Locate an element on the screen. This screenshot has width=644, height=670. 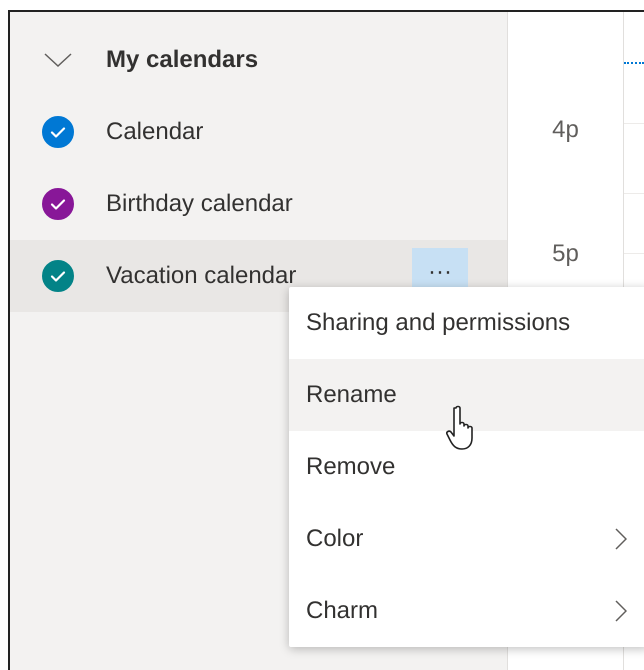
menu-item-label: Color is located at coordinates (335, 539).